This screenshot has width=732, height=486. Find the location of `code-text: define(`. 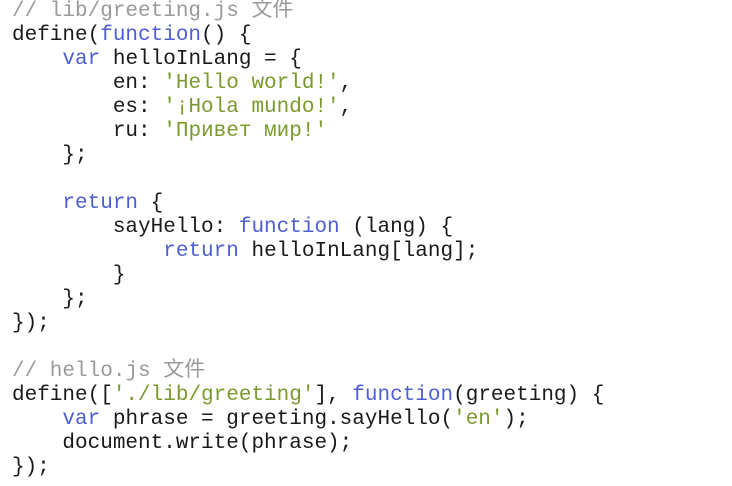

code-text: define( is located at coordinates (56, 35).